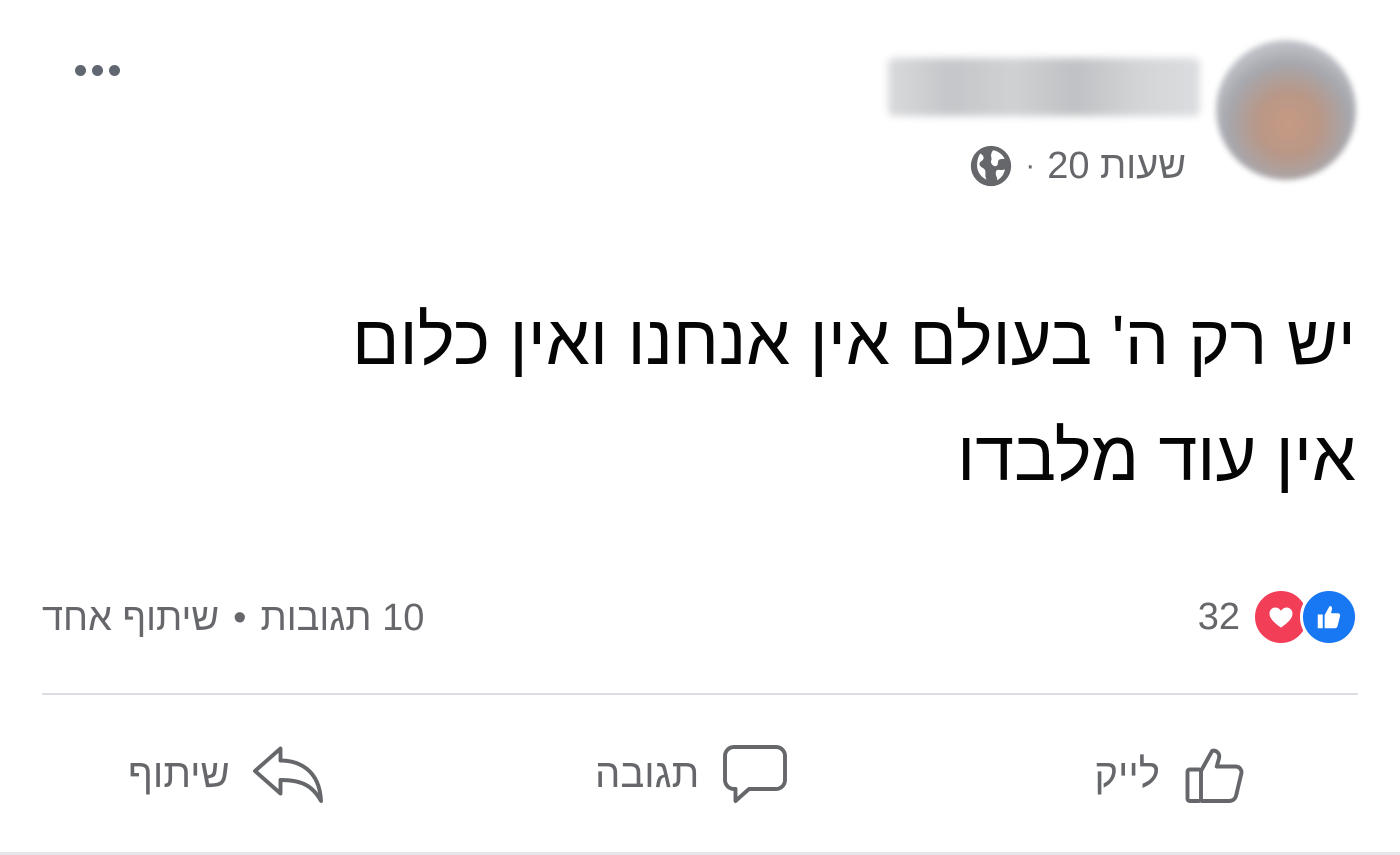 This screenshot has height=855, width=1400. Describe the element at coordinates (700, 694) in the screenshot. I see `divider` at that location.